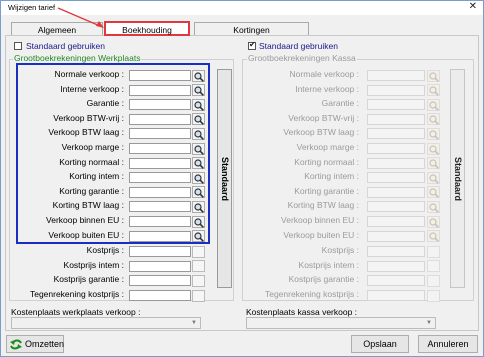 The width and height of the screenshot is (484, 357). I want to click on right-standard-checkbox, so click(252, 45).